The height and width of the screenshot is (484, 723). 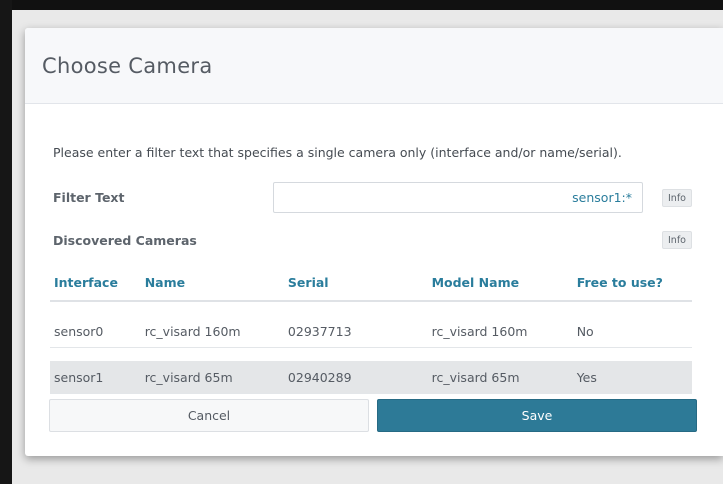 What do you see at coordinates (677, 198) in the screenshot?
I see `filter-info-button: Info` at bounding box center [677, 198].